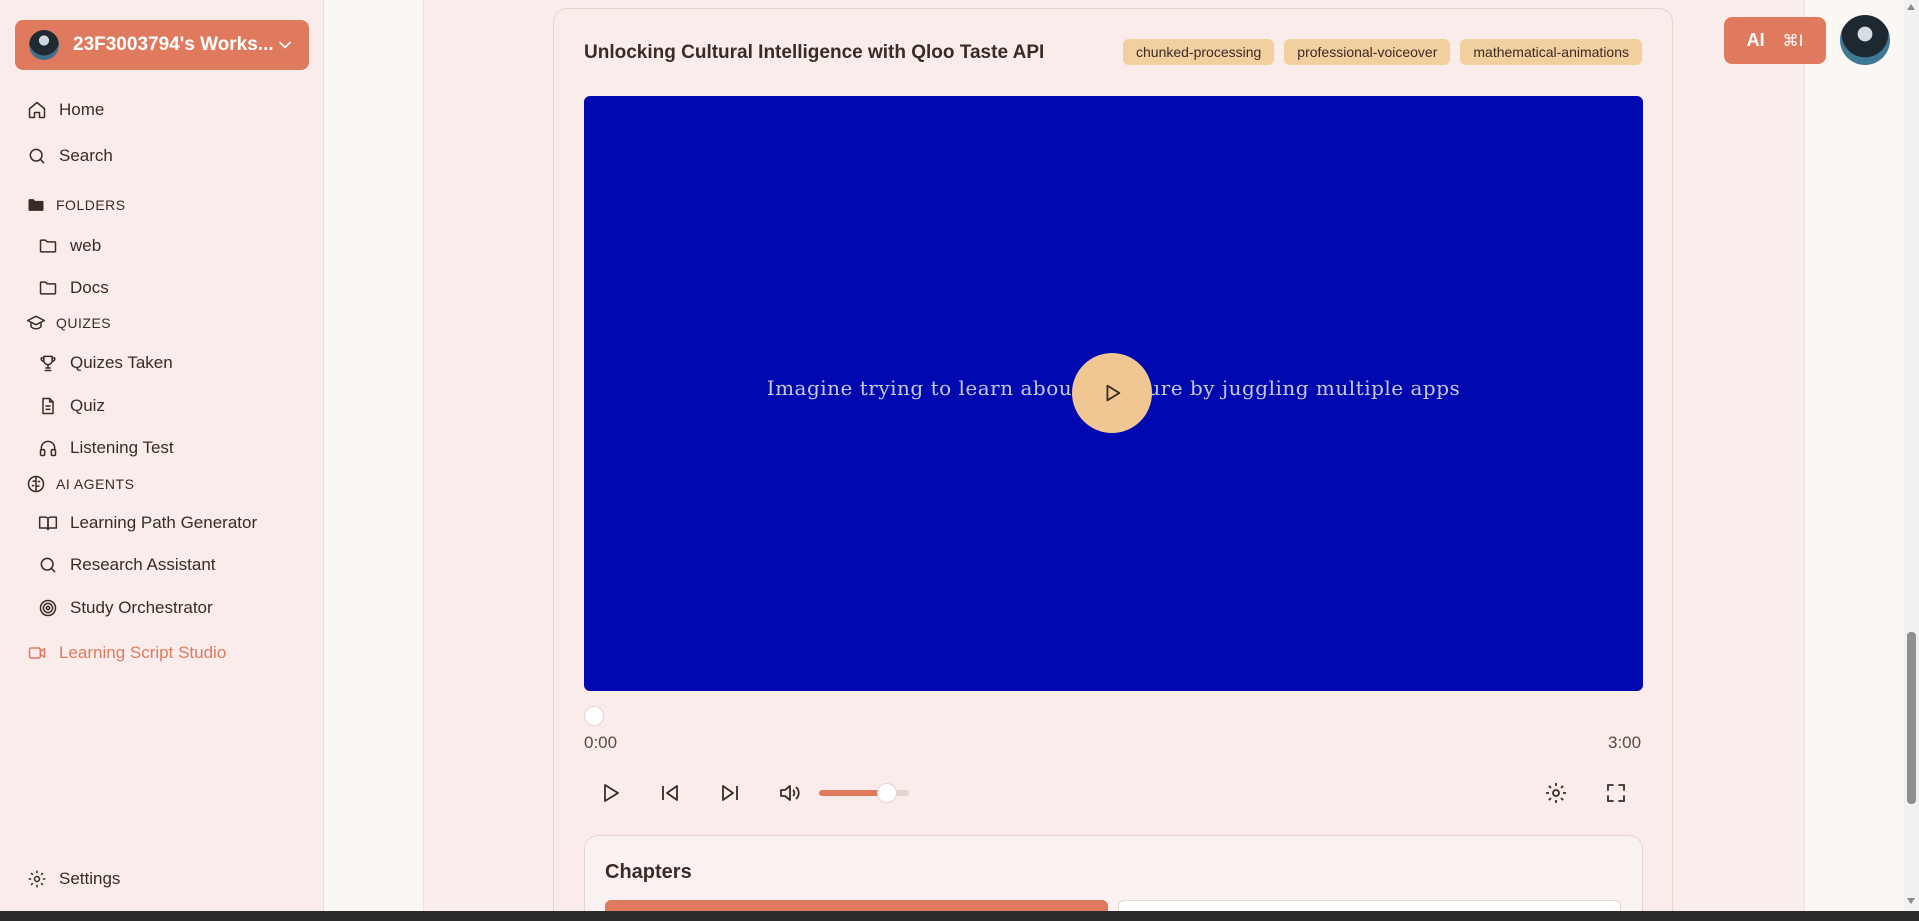  I want to click on ai-assistant-button: AI ⌘I, so click(1775, 40).